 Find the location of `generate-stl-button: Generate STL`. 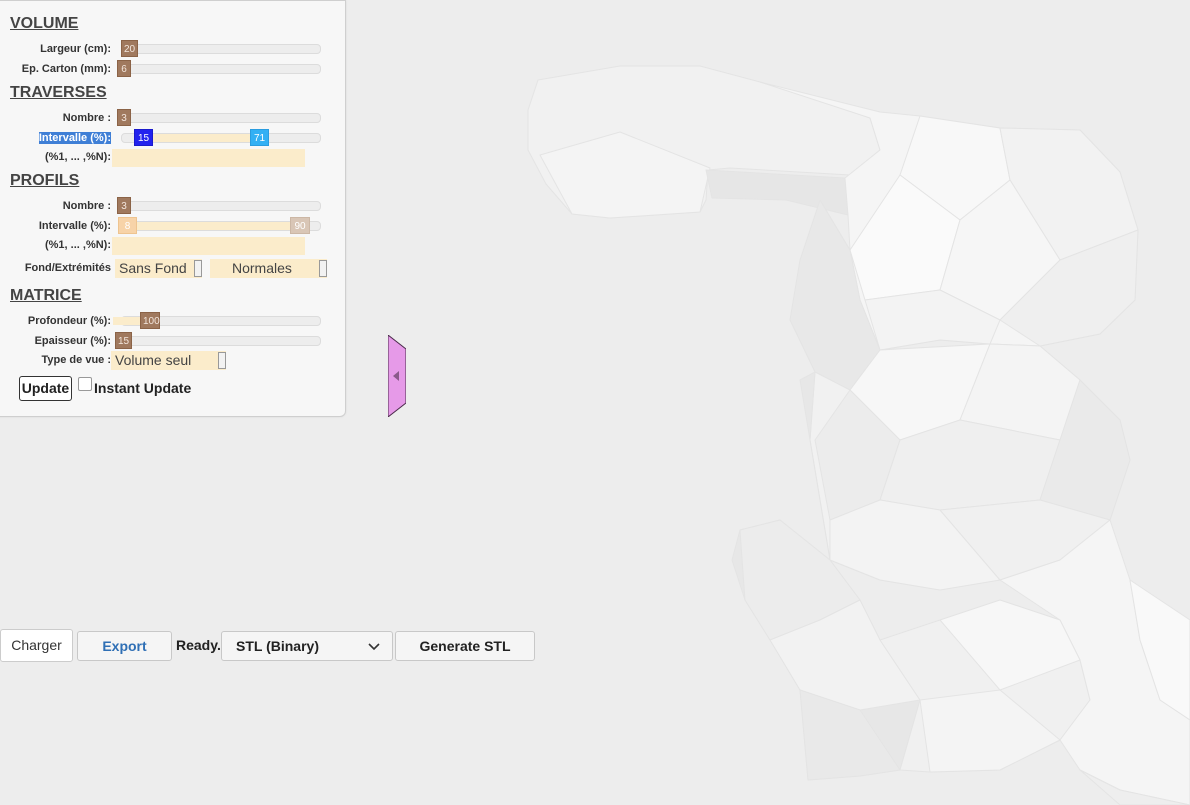

generate-stl-button: Generate STL is located at coordinates (465, 646).